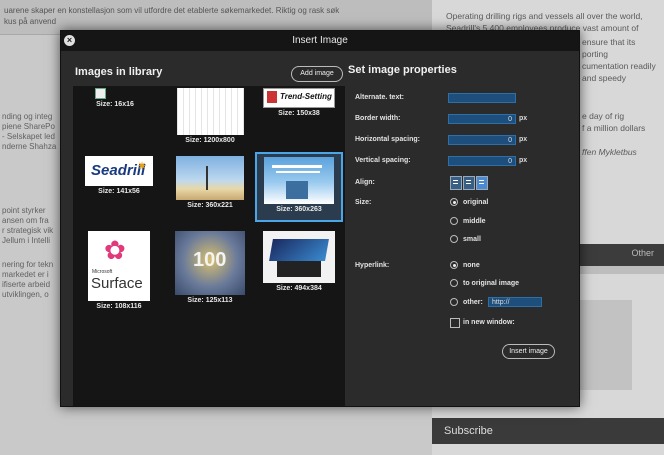  Describe the element at coordinates (117, 283) in the screenshot. I see `logo-text: Surface` at that location.